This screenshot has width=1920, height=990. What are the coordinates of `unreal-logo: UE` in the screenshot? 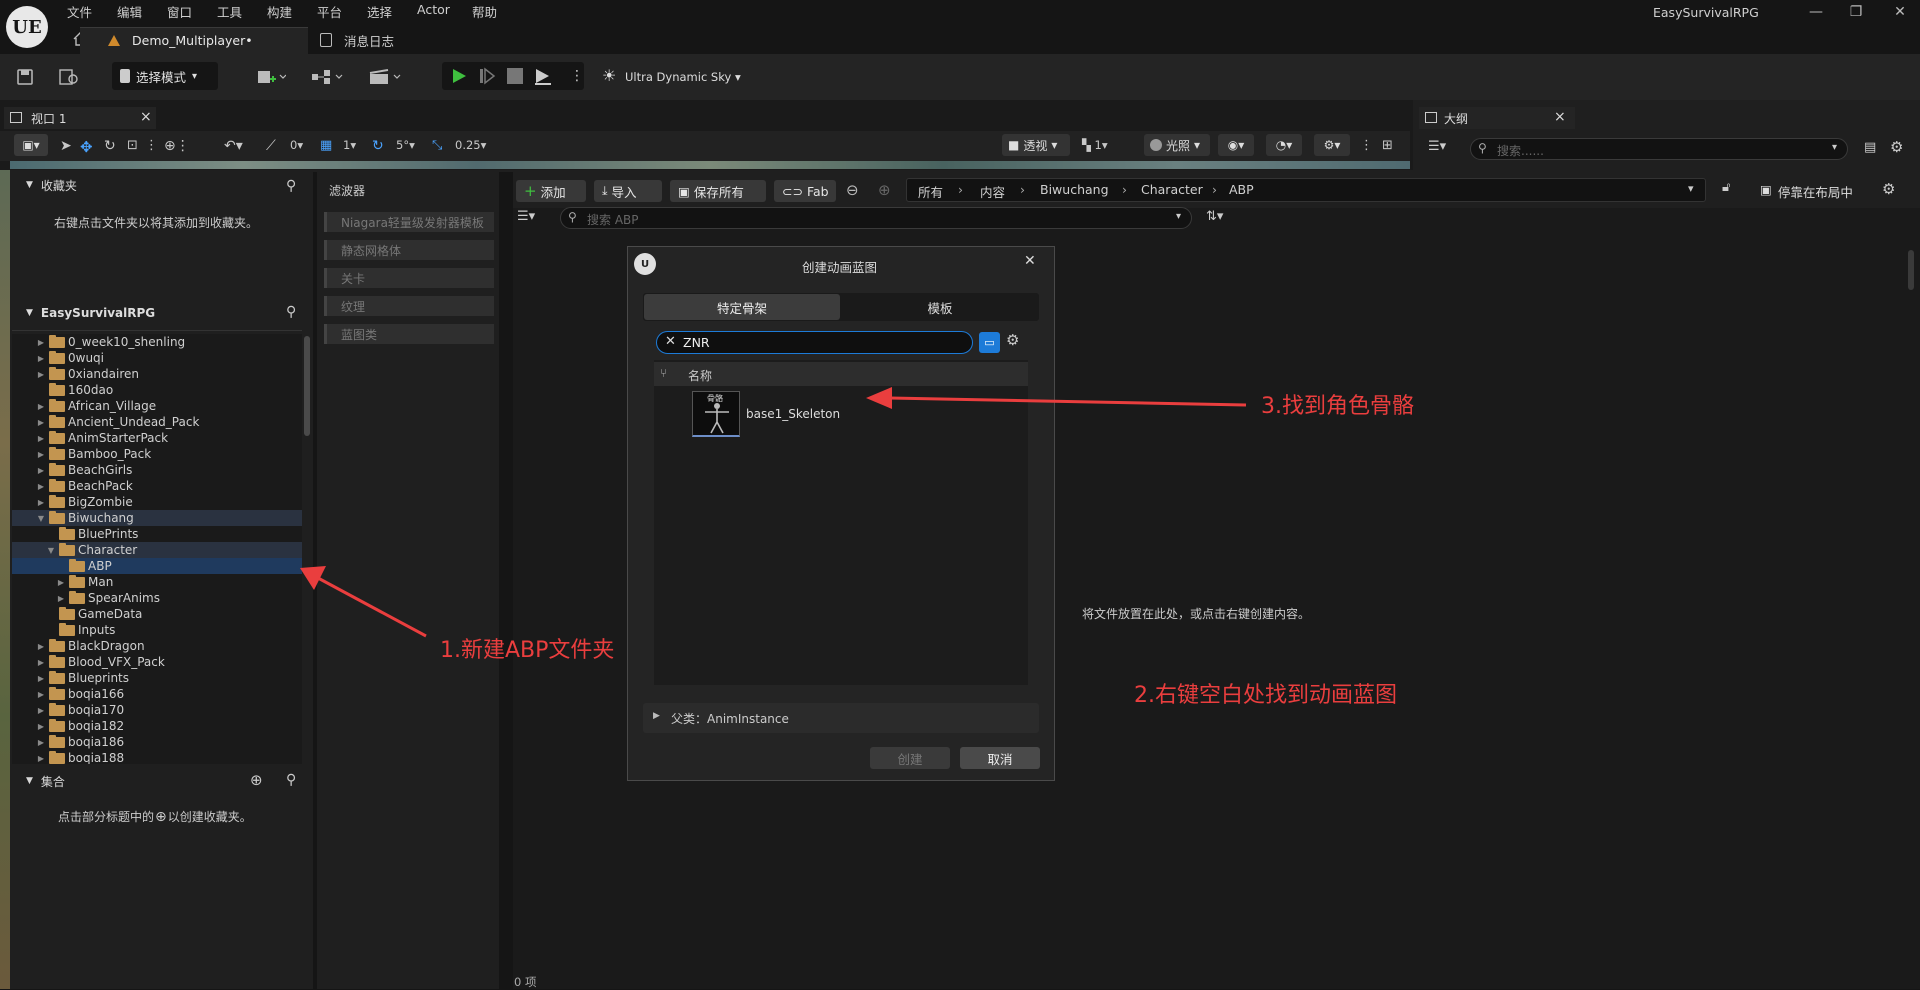 It's located at (27, 27).